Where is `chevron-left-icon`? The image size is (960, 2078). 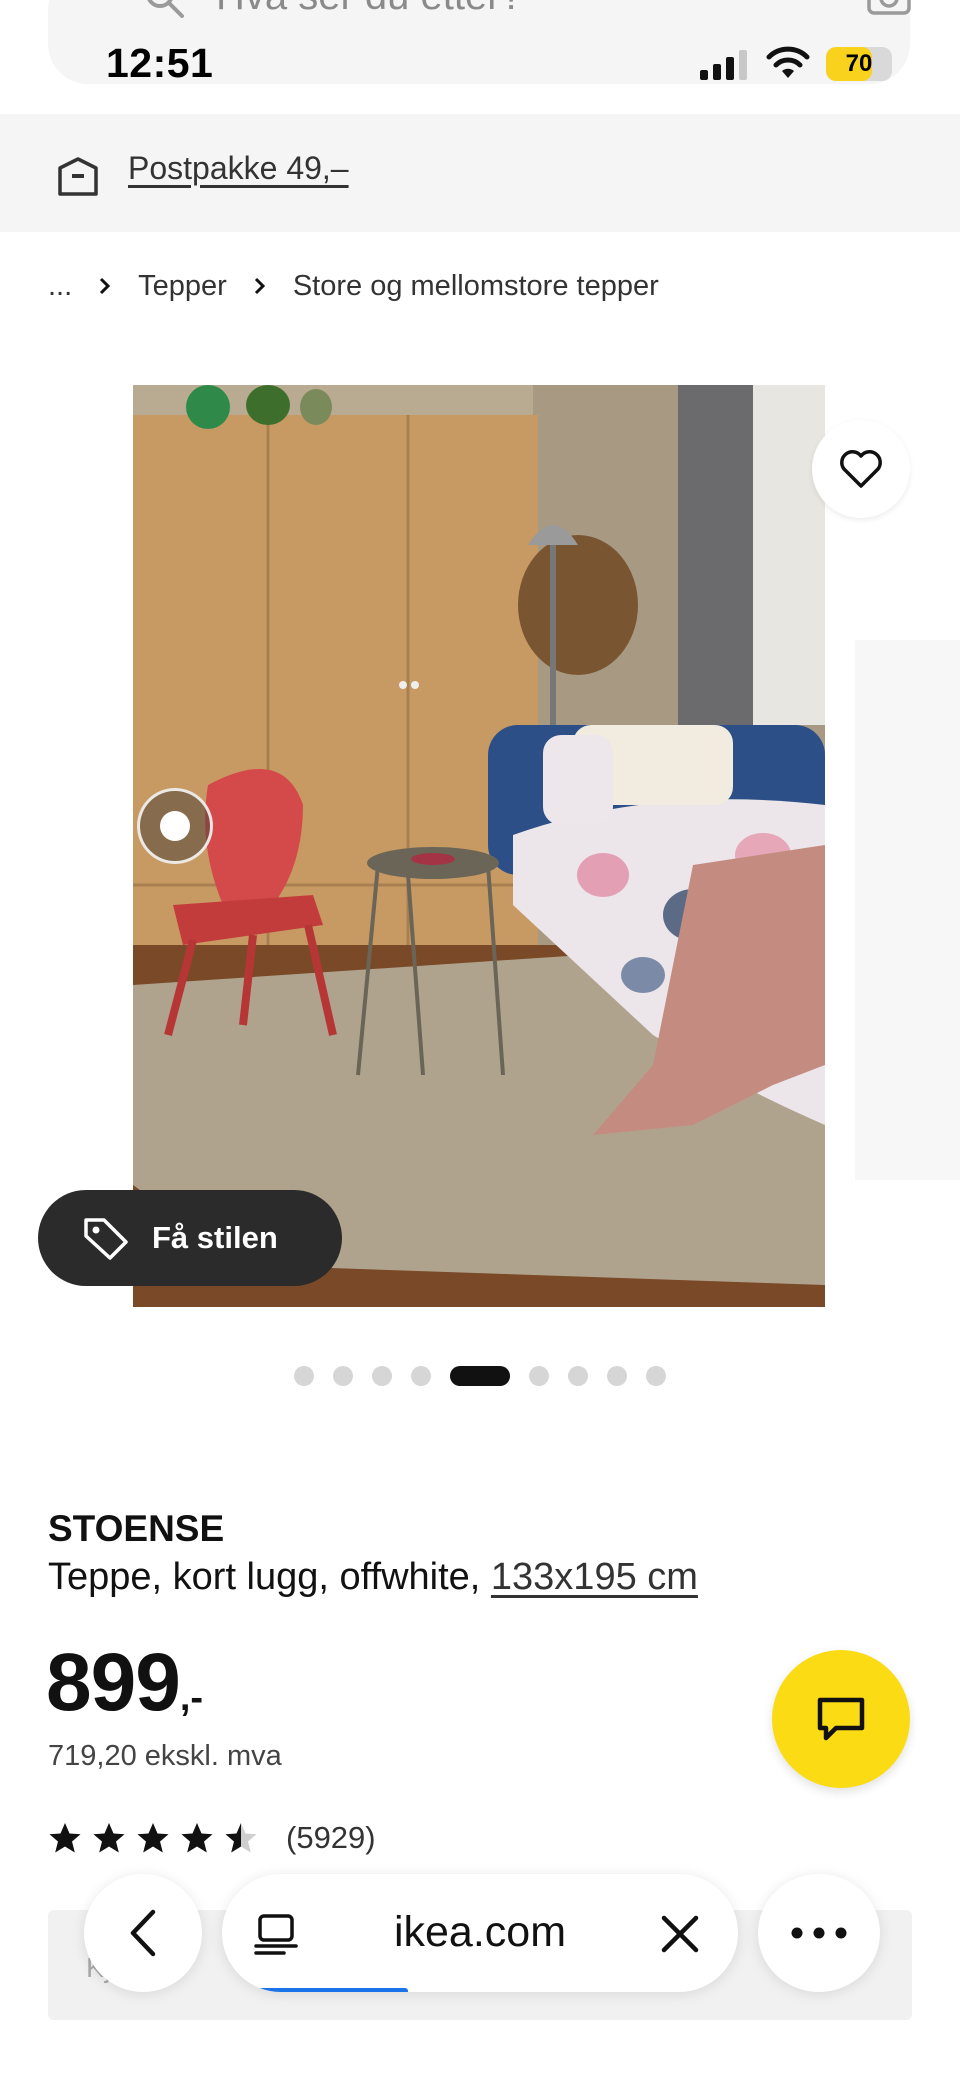 chevron-left-icon is located at coordinates (143, 1933).